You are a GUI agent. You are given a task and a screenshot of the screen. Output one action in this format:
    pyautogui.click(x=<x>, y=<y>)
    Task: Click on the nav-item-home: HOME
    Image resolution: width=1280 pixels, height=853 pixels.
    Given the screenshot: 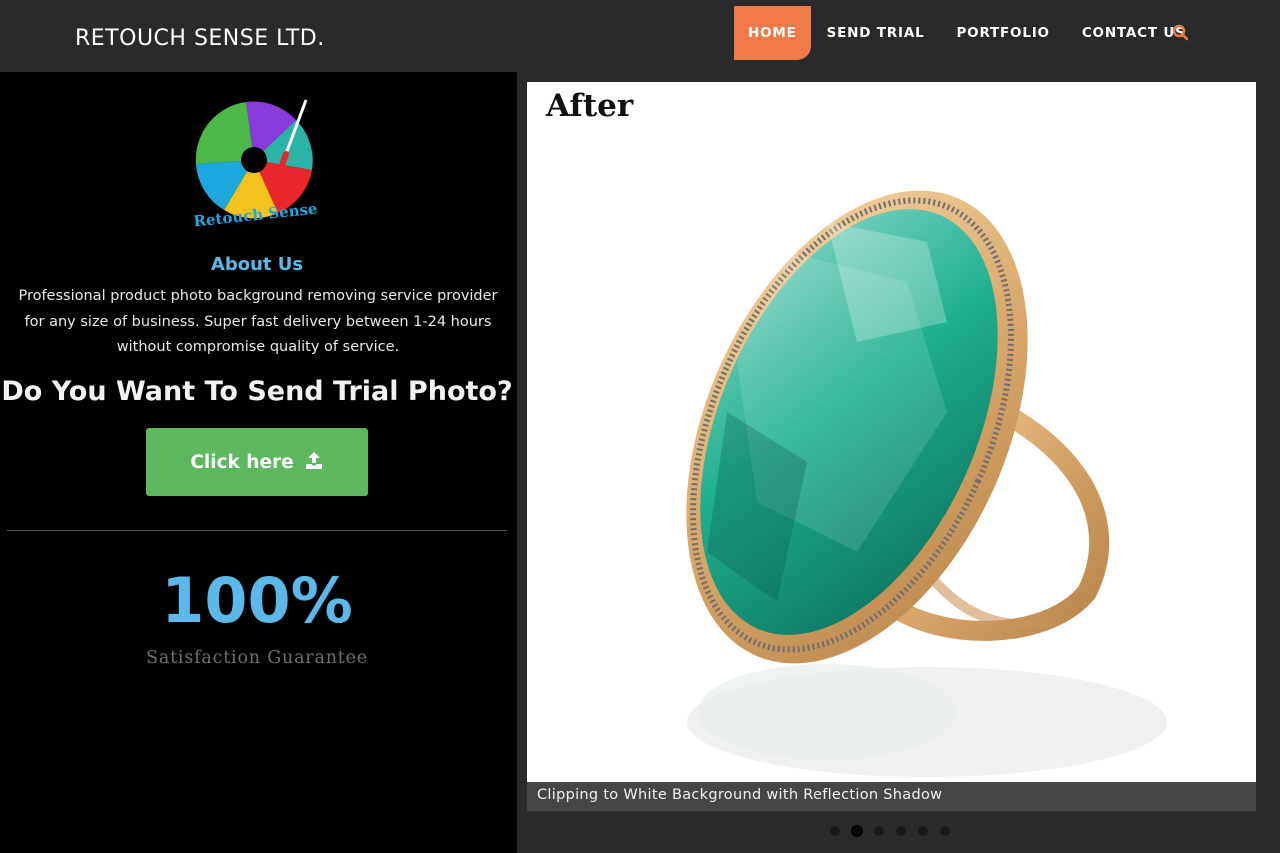 What is the action you would take?
    pyautogui.click(x=772, y=33)
    